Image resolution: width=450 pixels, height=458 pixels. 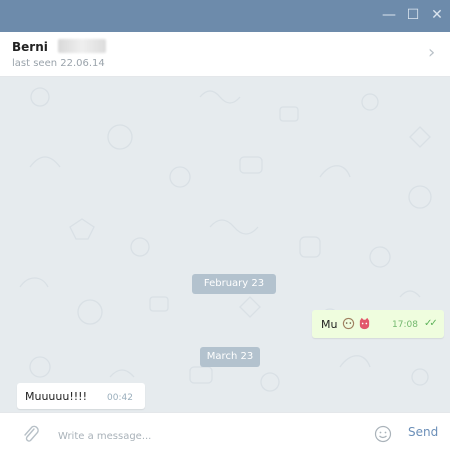 I want to click on send-button: Send, so click(x=423, y=432).